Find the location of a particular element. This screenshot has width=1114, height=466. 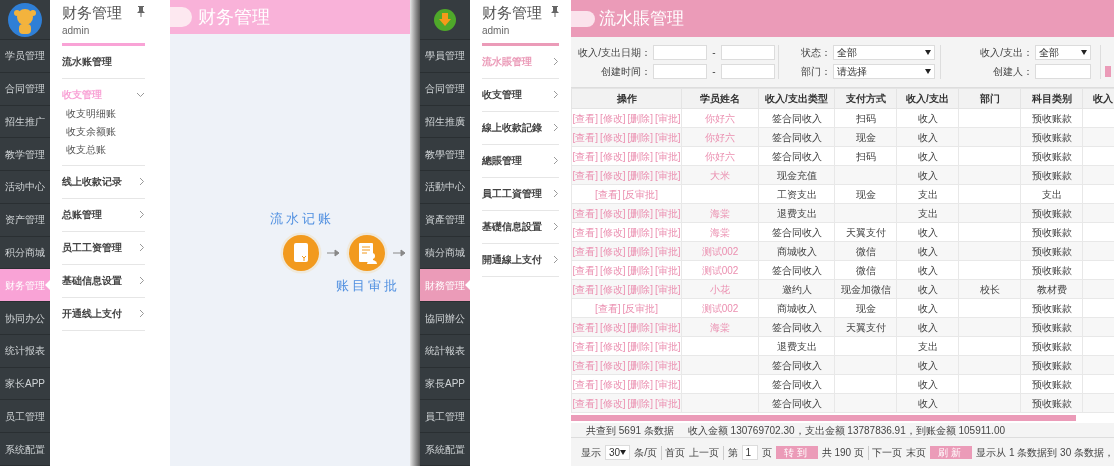

document-person-icon is located at coordinates (367, 253).